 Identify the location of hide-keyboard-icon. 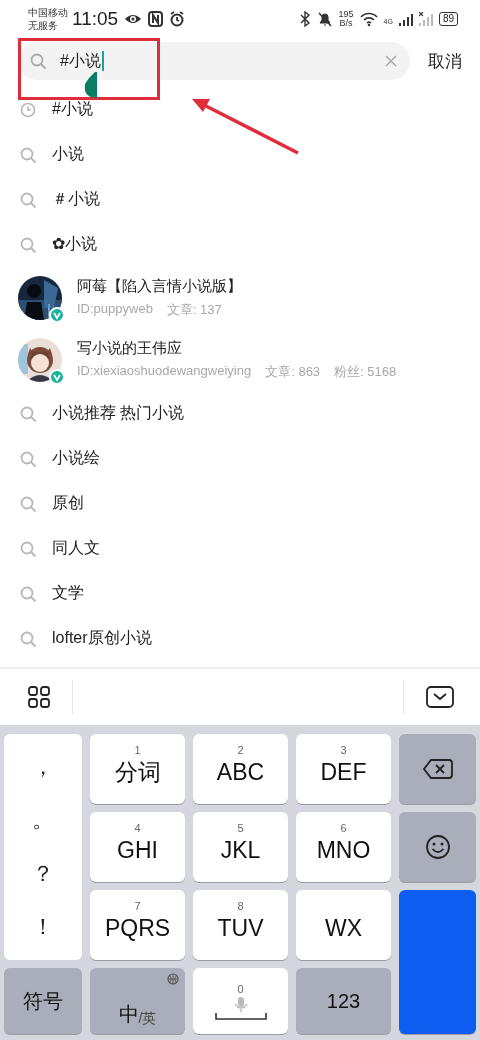
(440, 697).